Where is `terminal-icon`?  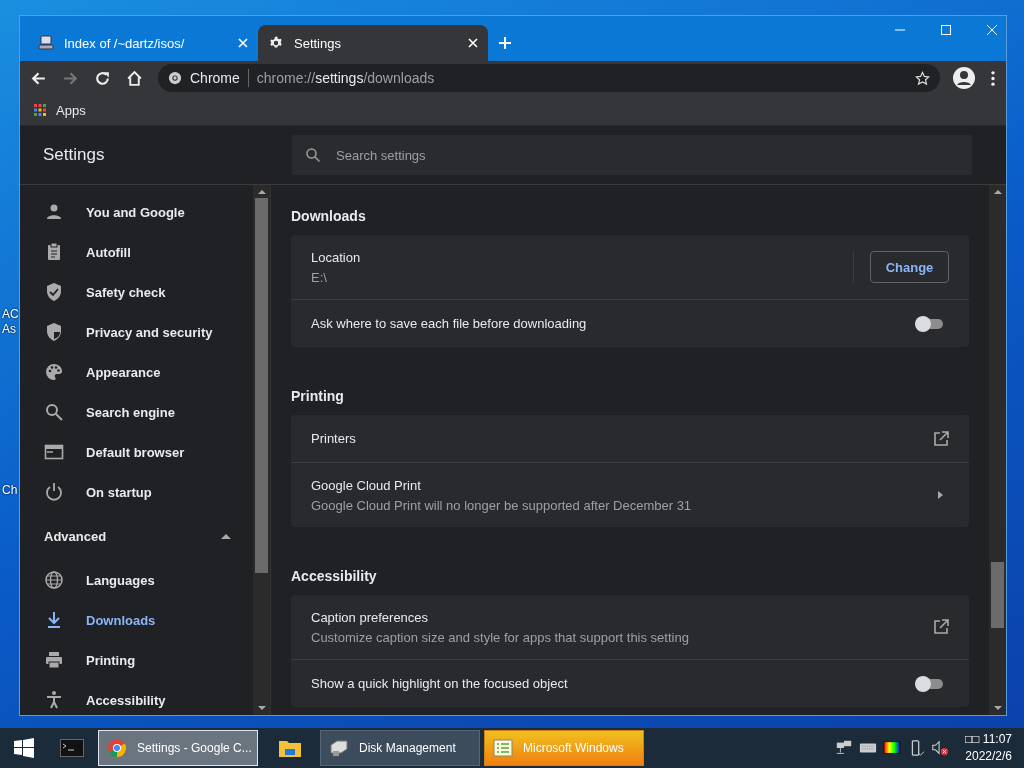 terminal-icon is located at coordinates (72, 748).